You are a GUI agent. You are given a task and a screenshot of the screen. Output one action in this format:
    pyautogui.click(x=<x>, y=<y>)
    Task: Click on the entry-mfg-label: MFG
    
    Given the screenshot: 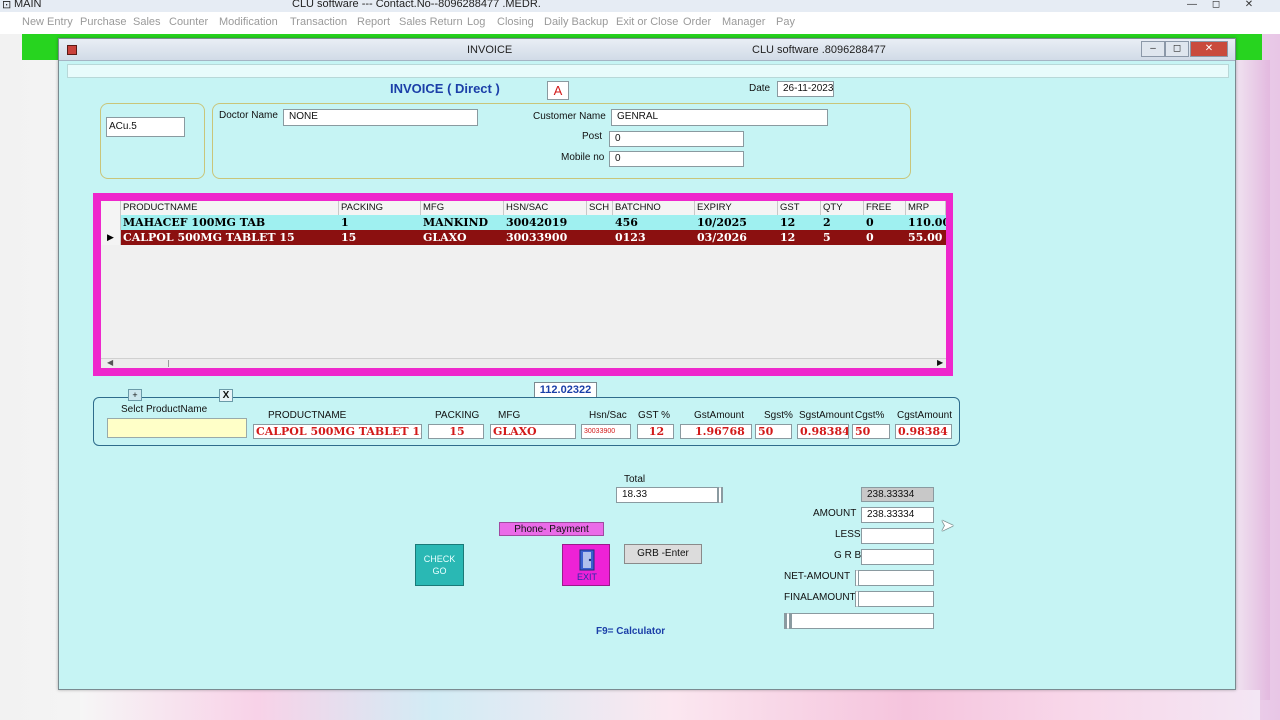 What is the action you would take?
    pyautogui.click(x=509, y=415)
    